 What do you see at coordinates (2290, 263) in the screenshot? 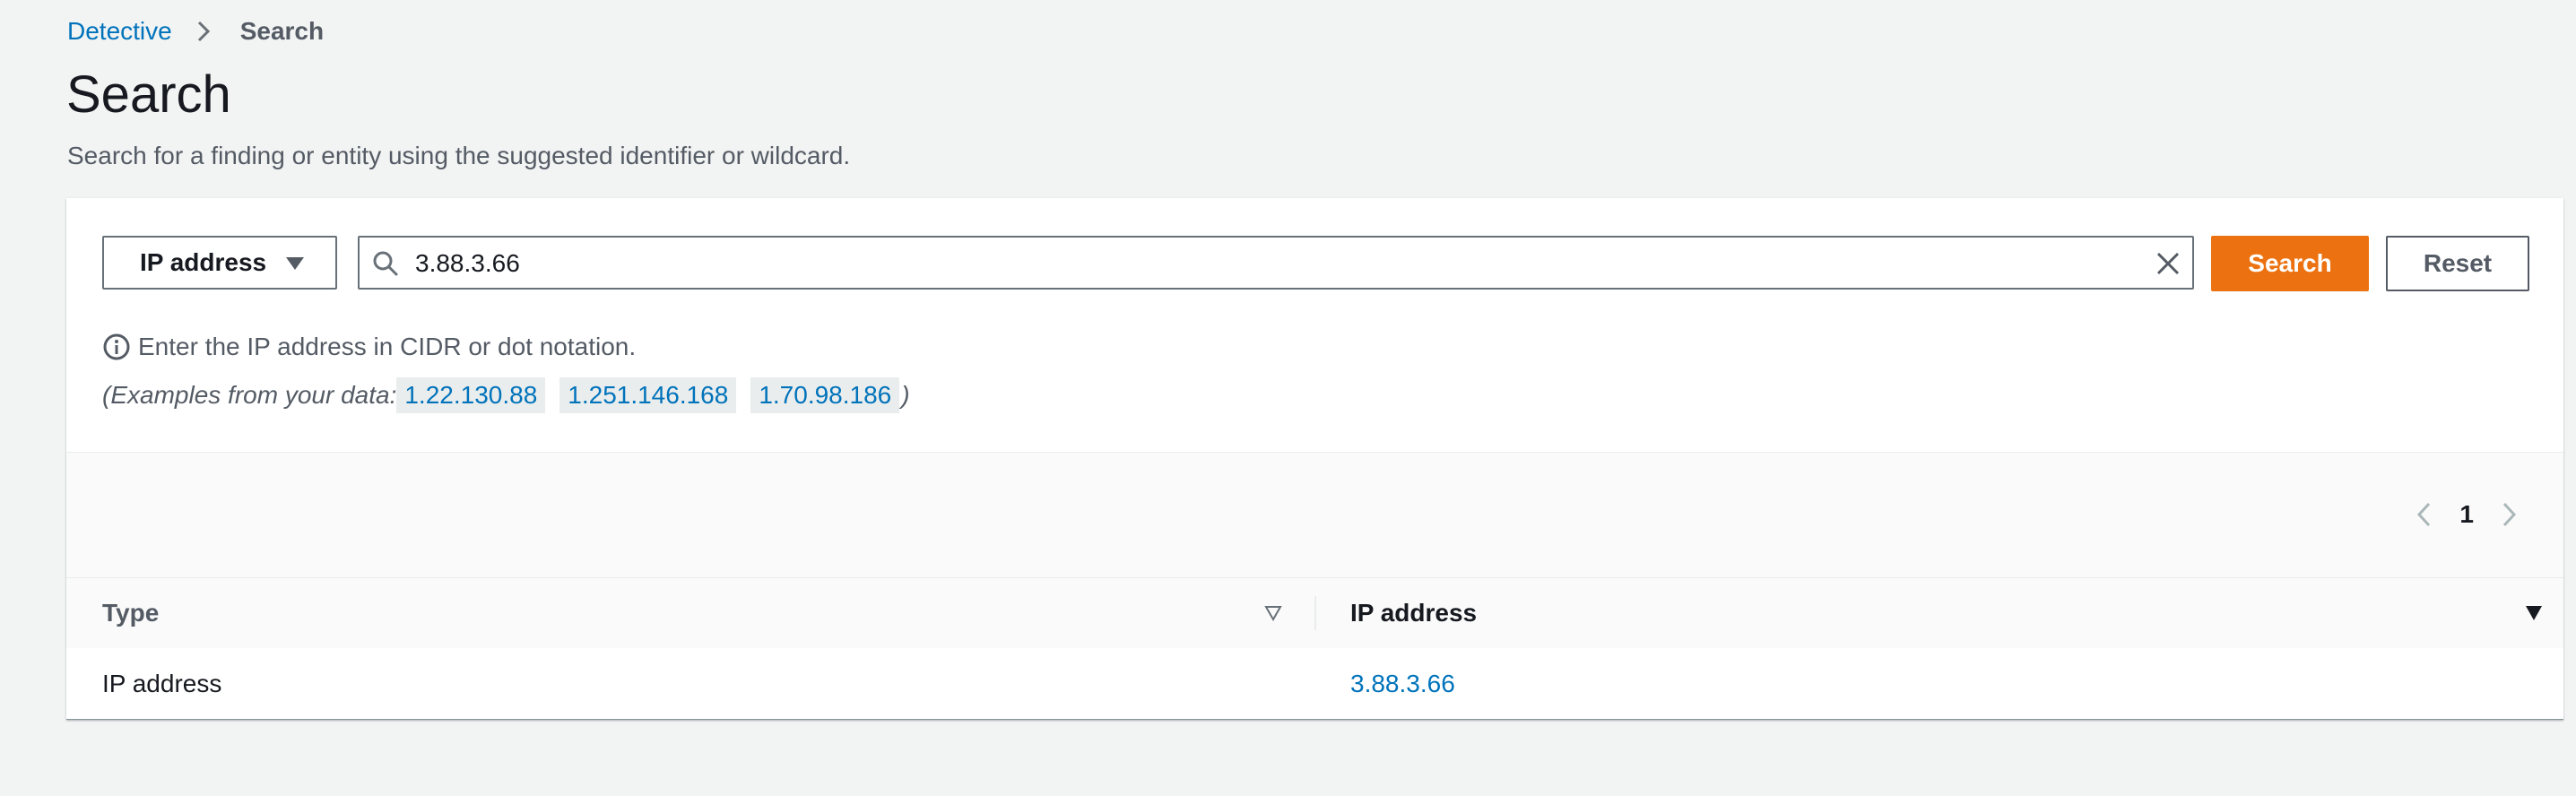
I see `search-button: Search` at bounding box center [2290, 263].